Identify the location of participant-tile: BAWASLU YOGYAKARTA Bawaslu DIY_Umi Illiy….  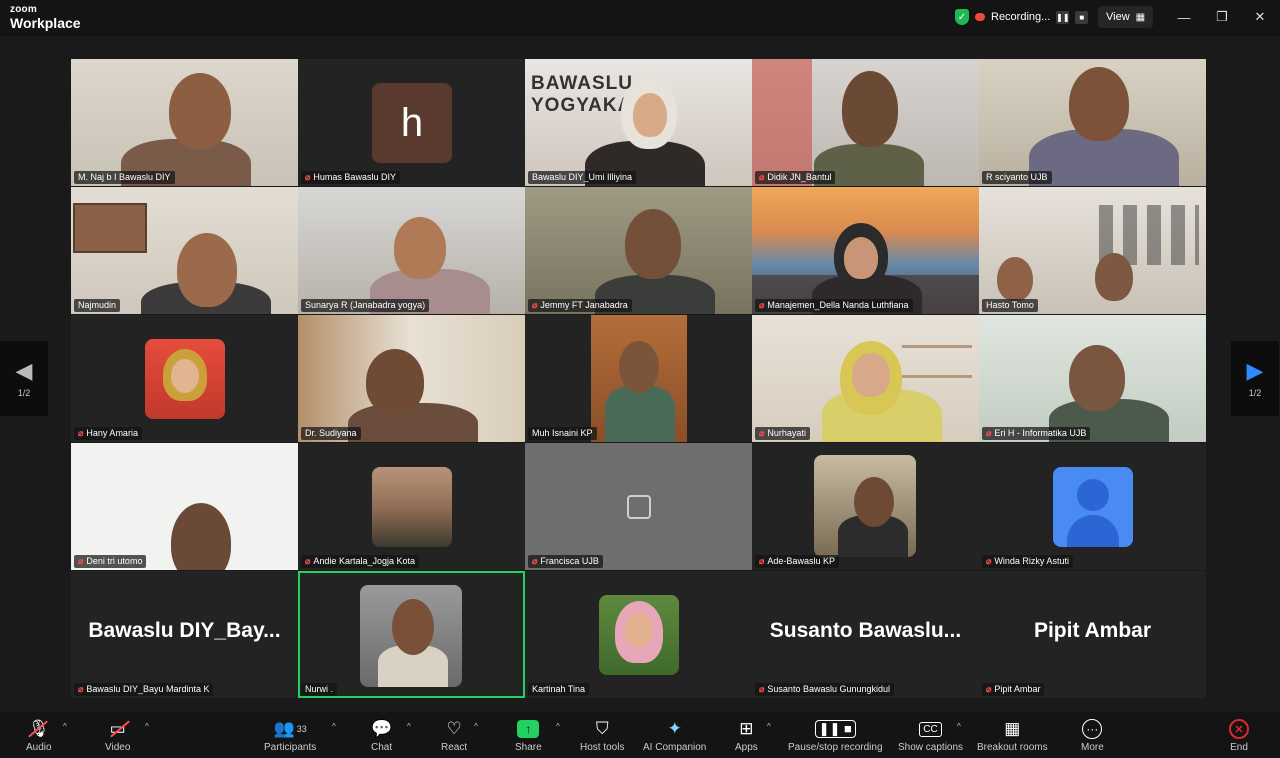
(638, 122).